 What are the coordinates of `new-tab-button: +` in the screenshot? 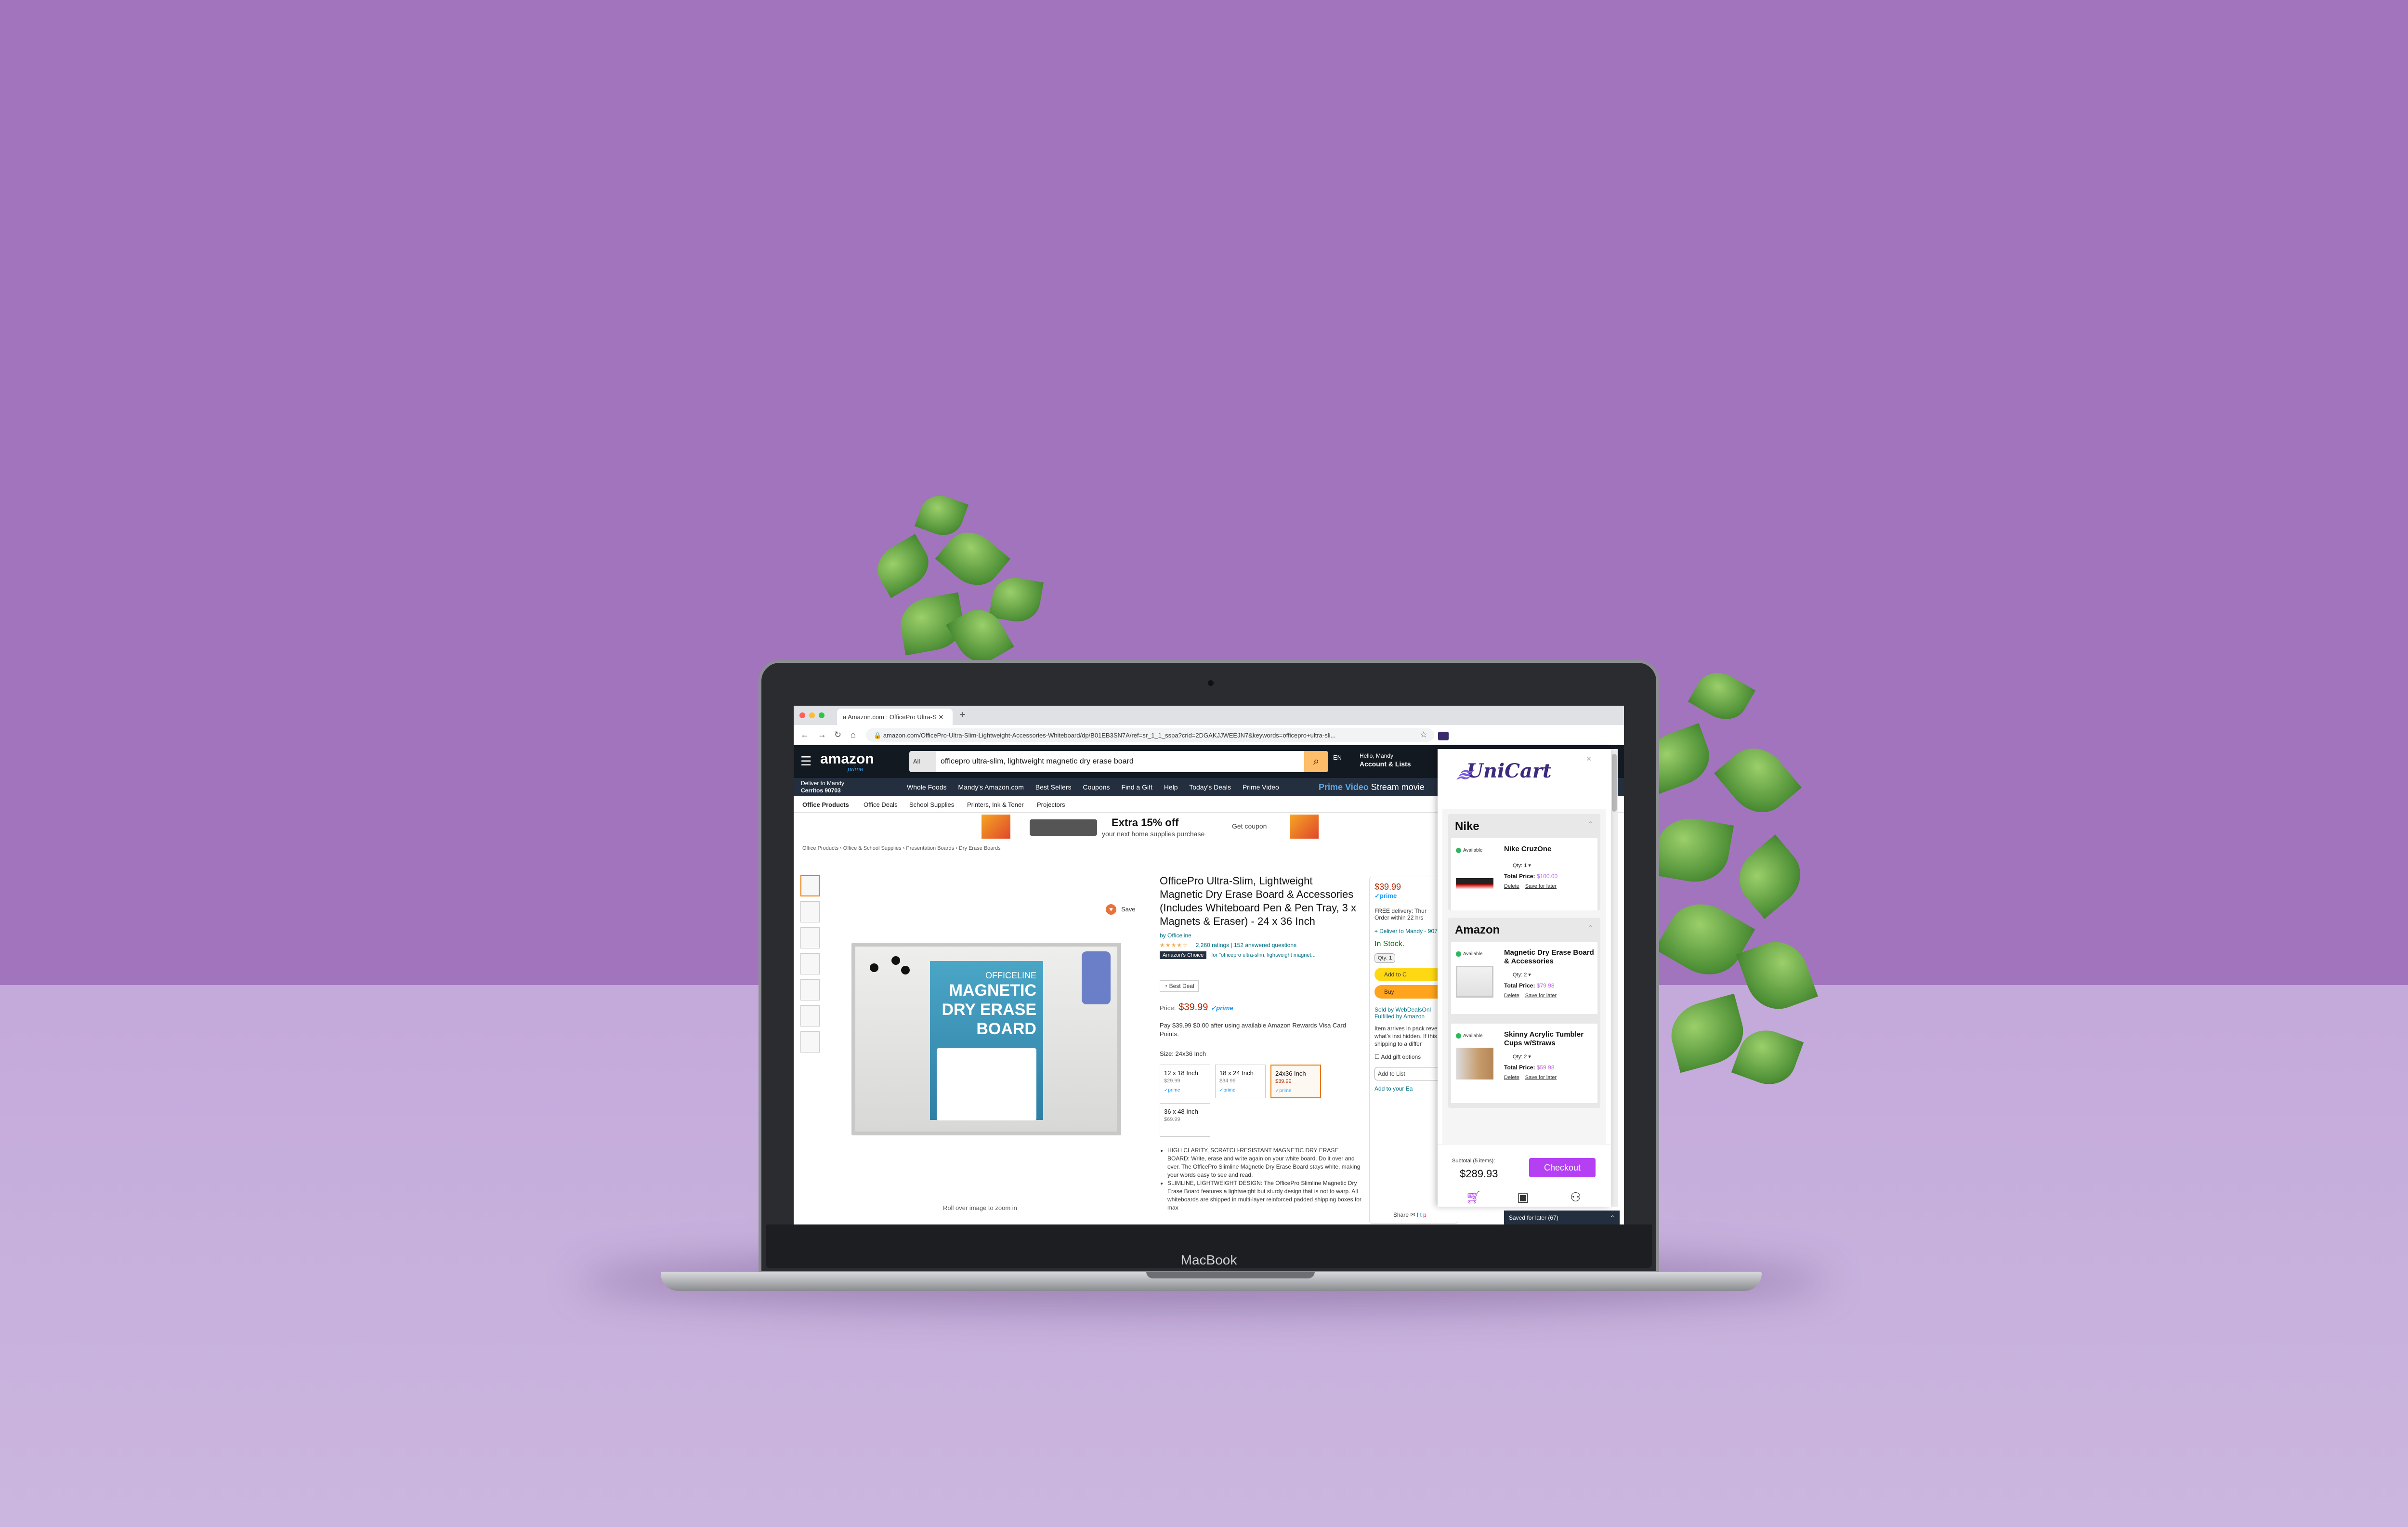 It's located at (963, 715).